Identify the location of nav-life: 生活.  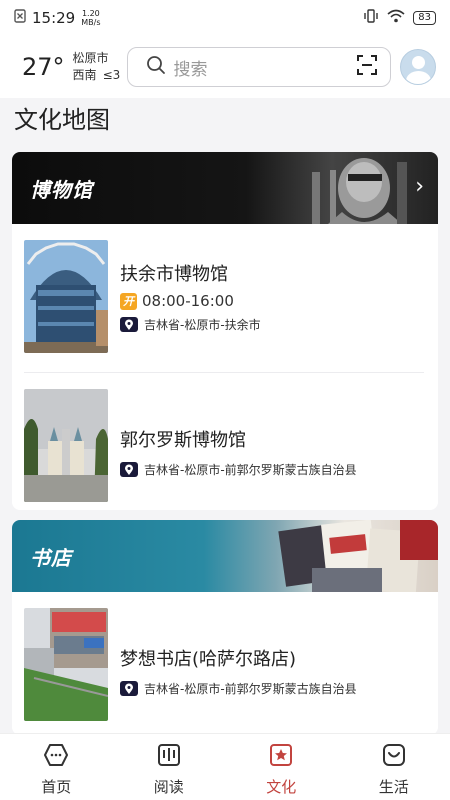
(394, 767).